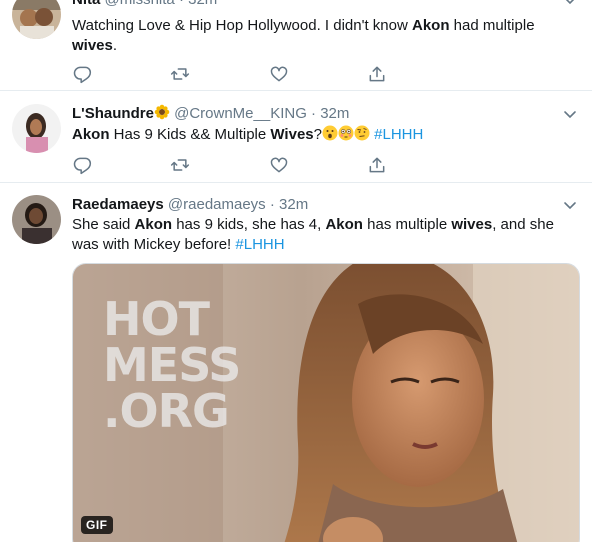  Describe the element at coordinates (407, 224) in the screenshot. I see `text-segment: has multiple` at that location.